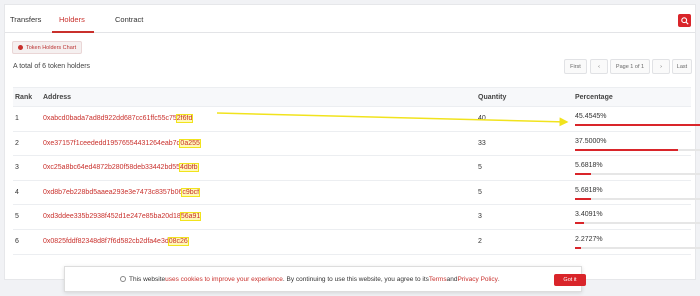  I want to click on token-holders-chart-button: Token Holders Chart, so click(47, 47).